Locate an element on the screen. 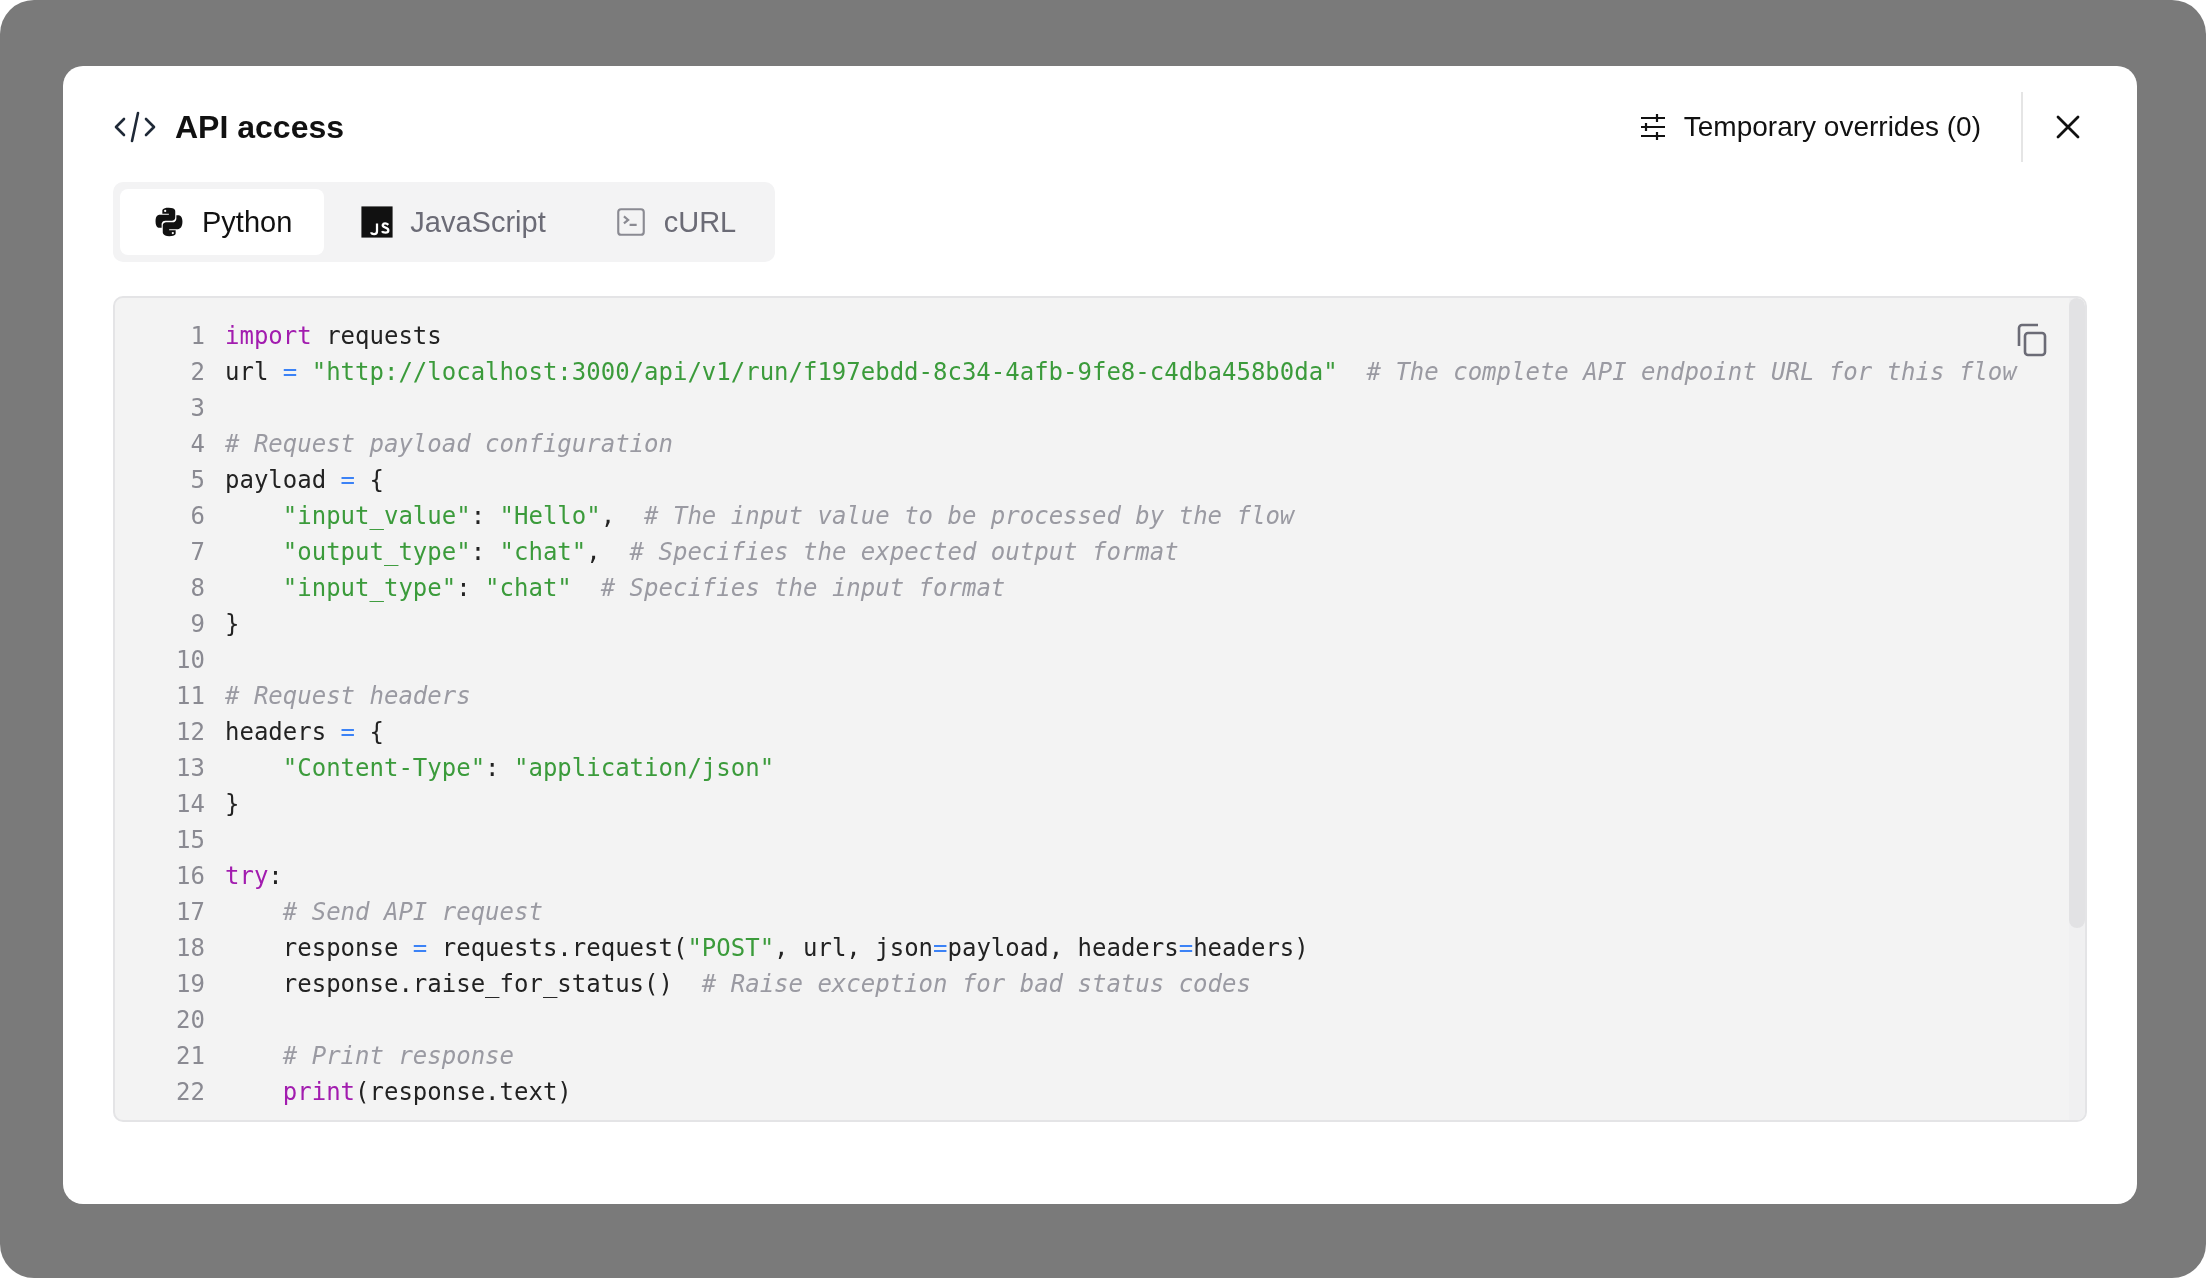  code-line: # Print response is located at coordinates (397, 1056).